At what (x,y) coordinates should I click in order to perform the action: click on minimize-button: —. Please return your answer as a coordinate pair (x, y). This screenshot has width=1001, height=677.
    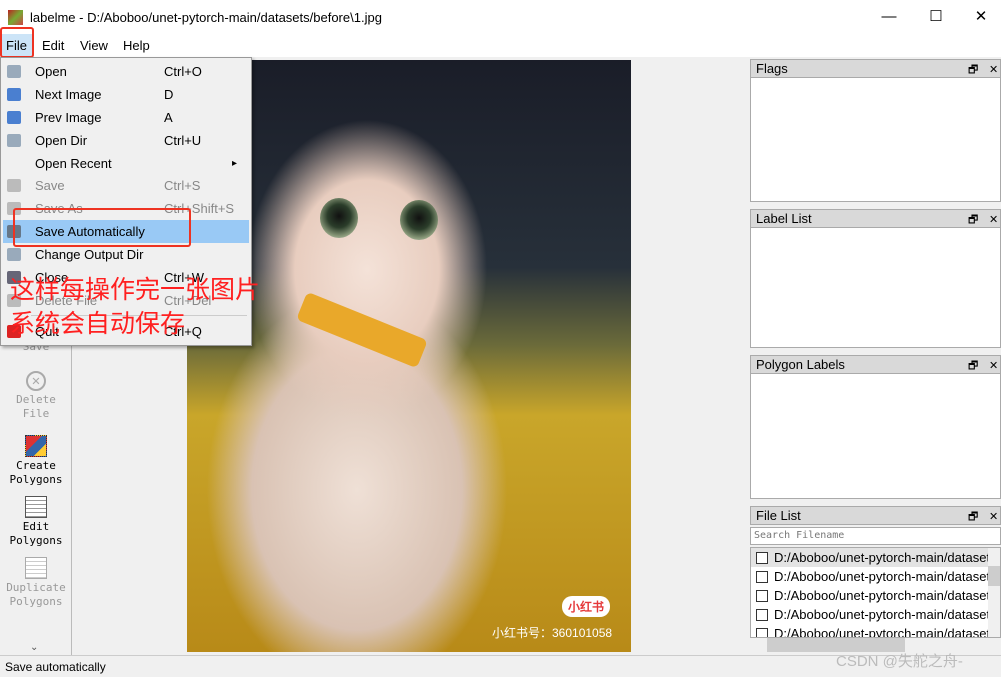
    Looking at the image, I should click on (889, 17).